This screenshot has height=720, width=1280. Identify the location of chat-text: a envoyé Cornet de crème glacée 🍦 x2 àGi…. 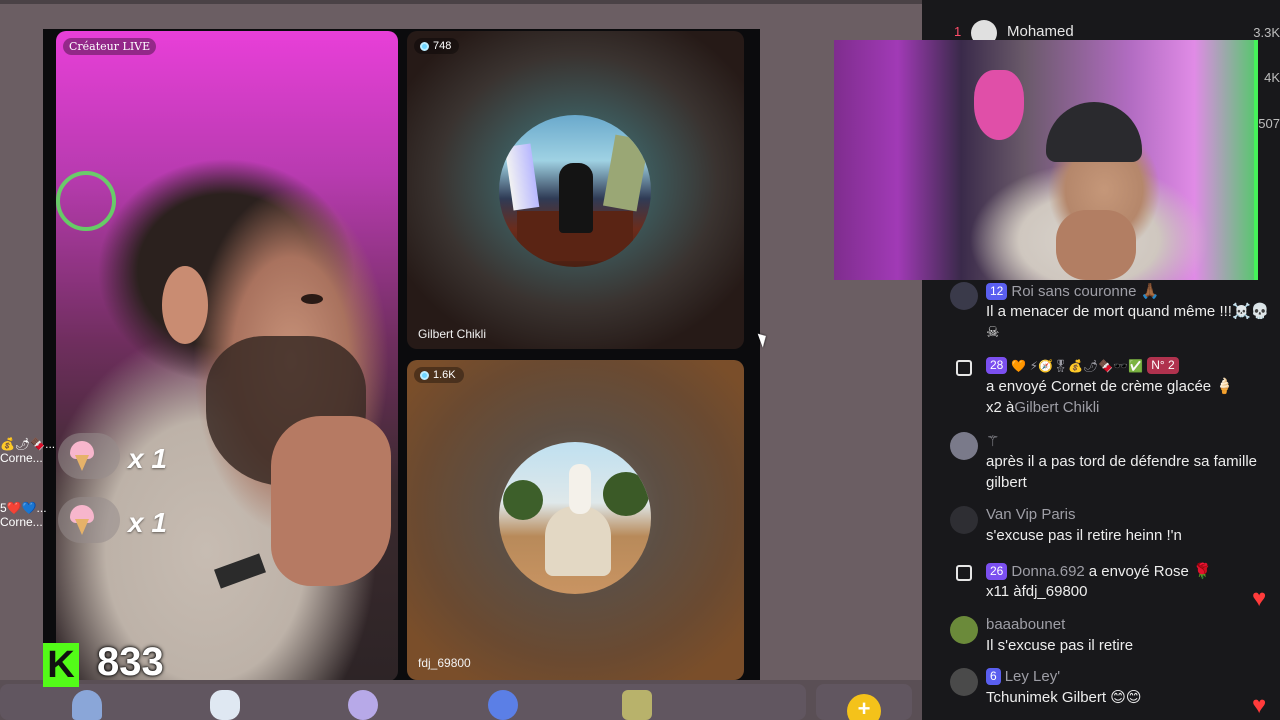
(1128, 397).